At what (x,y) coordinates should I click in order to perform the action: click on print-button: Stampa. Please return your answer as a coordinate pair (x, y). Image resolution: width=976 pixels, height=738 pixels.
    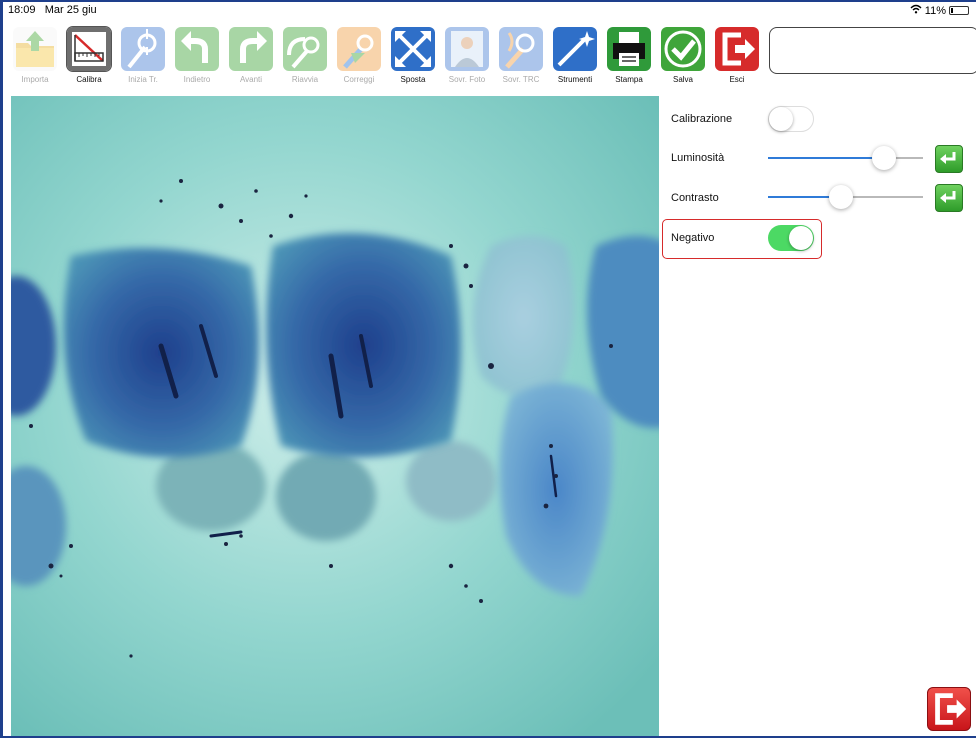
    Looking at the image, I should click on (629, 55).